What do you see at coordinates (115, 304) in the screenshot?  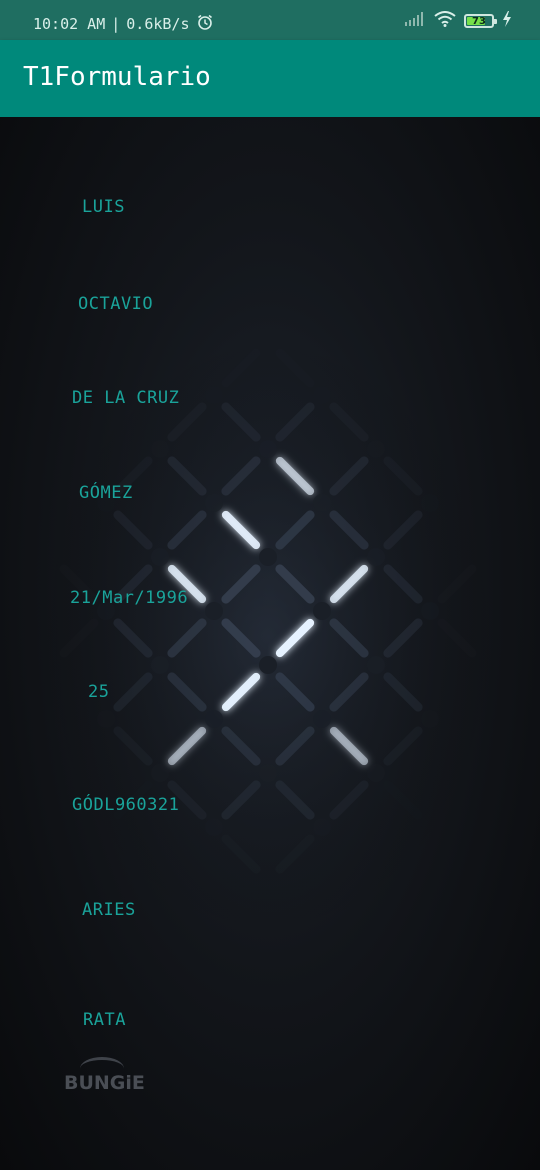 I see `field-segundo-nombre: OCTAVIO` at bounding box center [115, 304].